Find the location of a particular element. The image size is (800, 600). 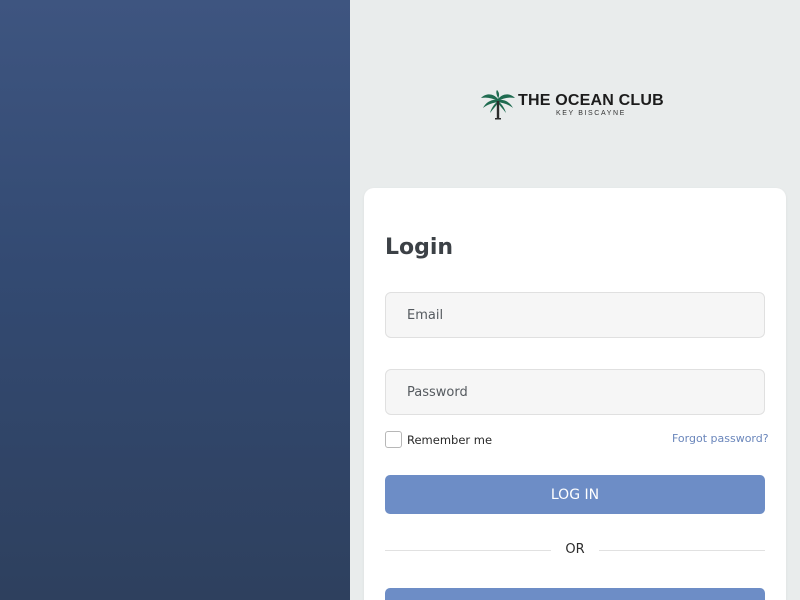

password-input is located at coordinates (585, 392).